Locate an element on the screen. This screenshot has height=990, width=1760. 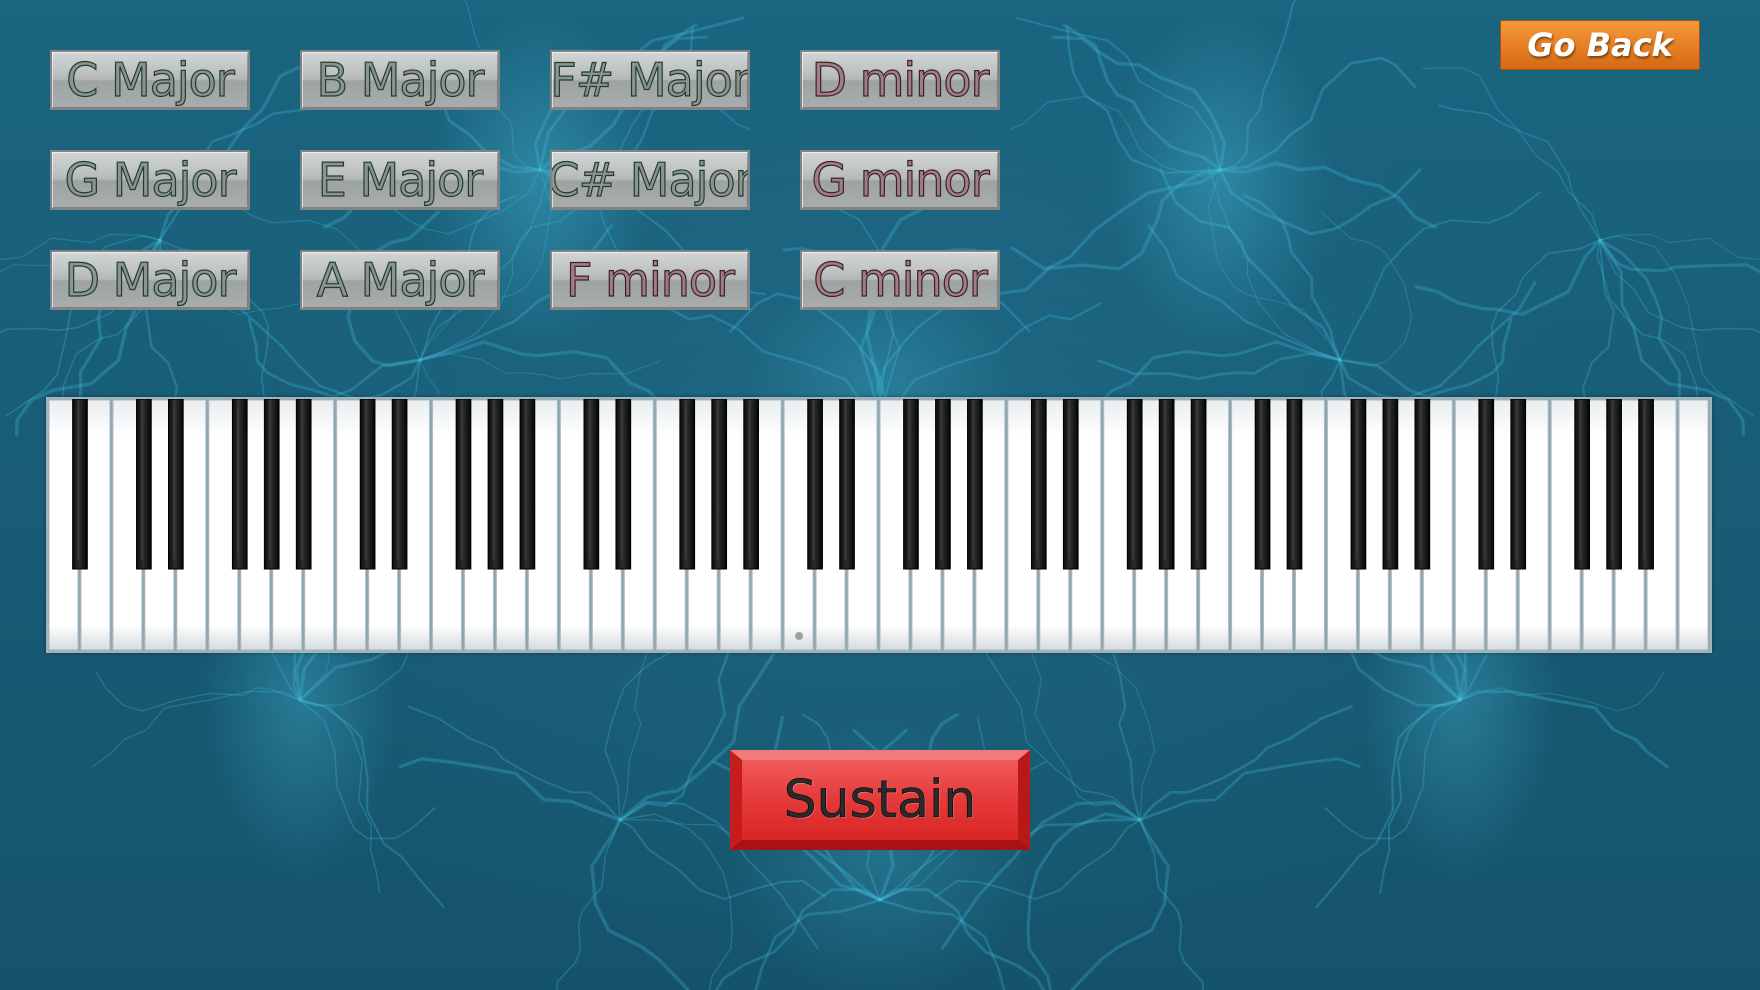
black-key-g-sharp1 is located at coordinates (271, 484).